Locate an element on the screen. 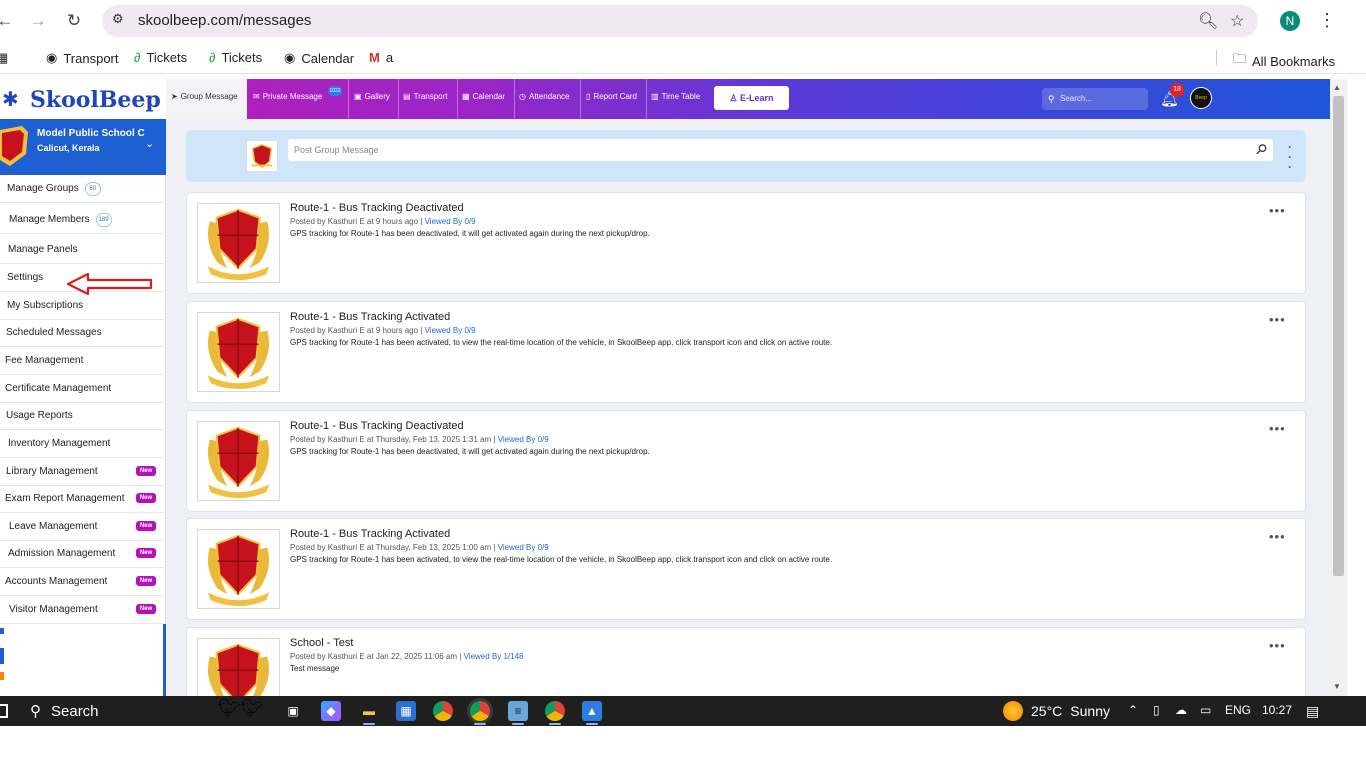 The width and height of the screenshot is (1366, 784). search-icon: ⚲ is located at coordinates (35, 711).